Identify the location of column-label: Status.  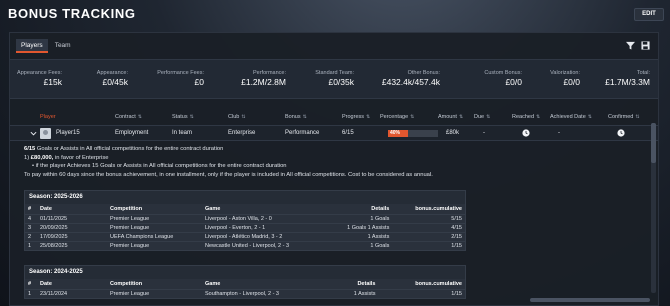
(180, 117).